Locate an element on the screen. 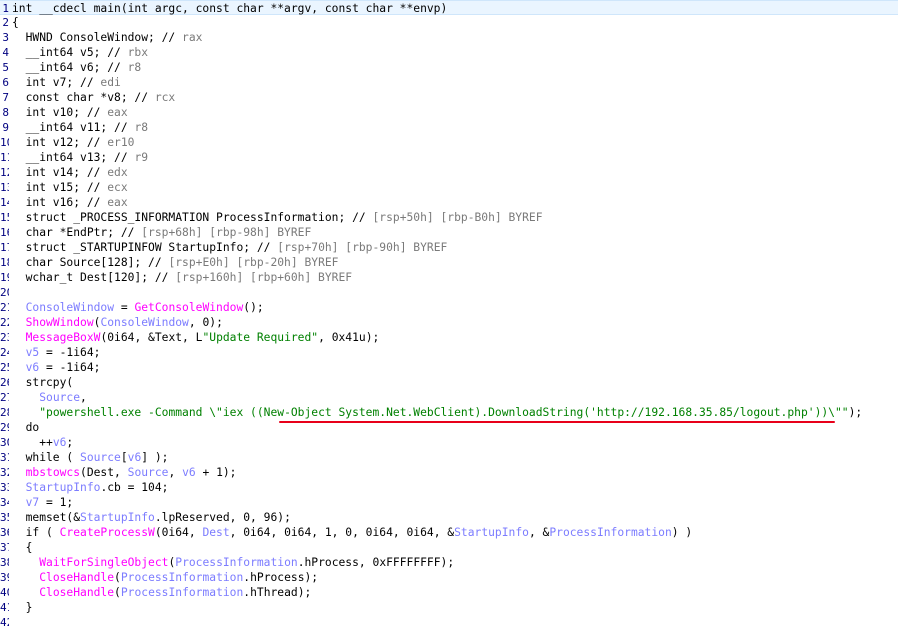  code-line: 30 ++v6; is located at coordinates (449, 442).